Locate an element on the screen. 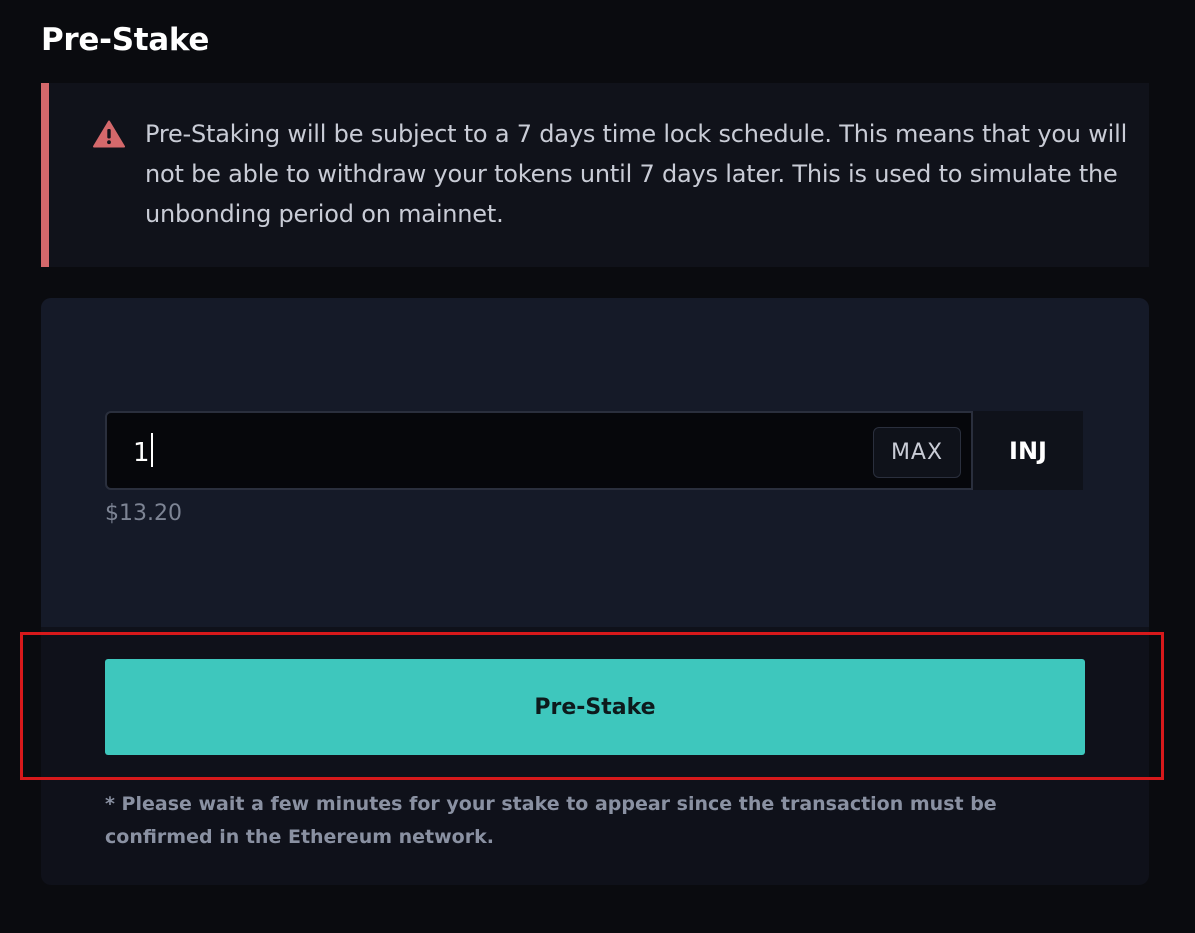  max-button: MAX is located at coordinates (917, 452).